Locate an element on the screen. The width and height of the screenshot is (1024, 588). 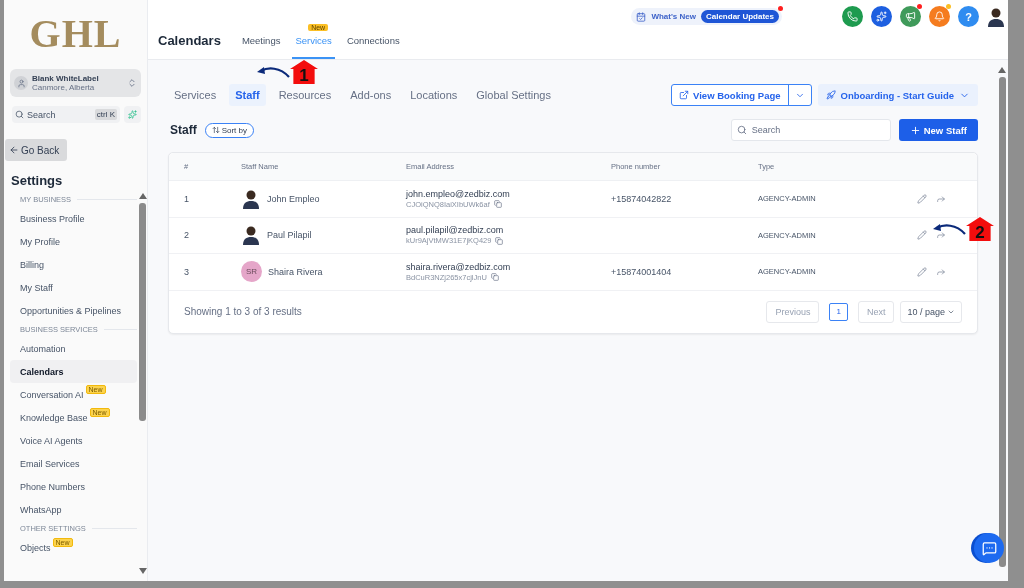
account-name: Blank WhiteLabel is located at coordinates (66, 78).